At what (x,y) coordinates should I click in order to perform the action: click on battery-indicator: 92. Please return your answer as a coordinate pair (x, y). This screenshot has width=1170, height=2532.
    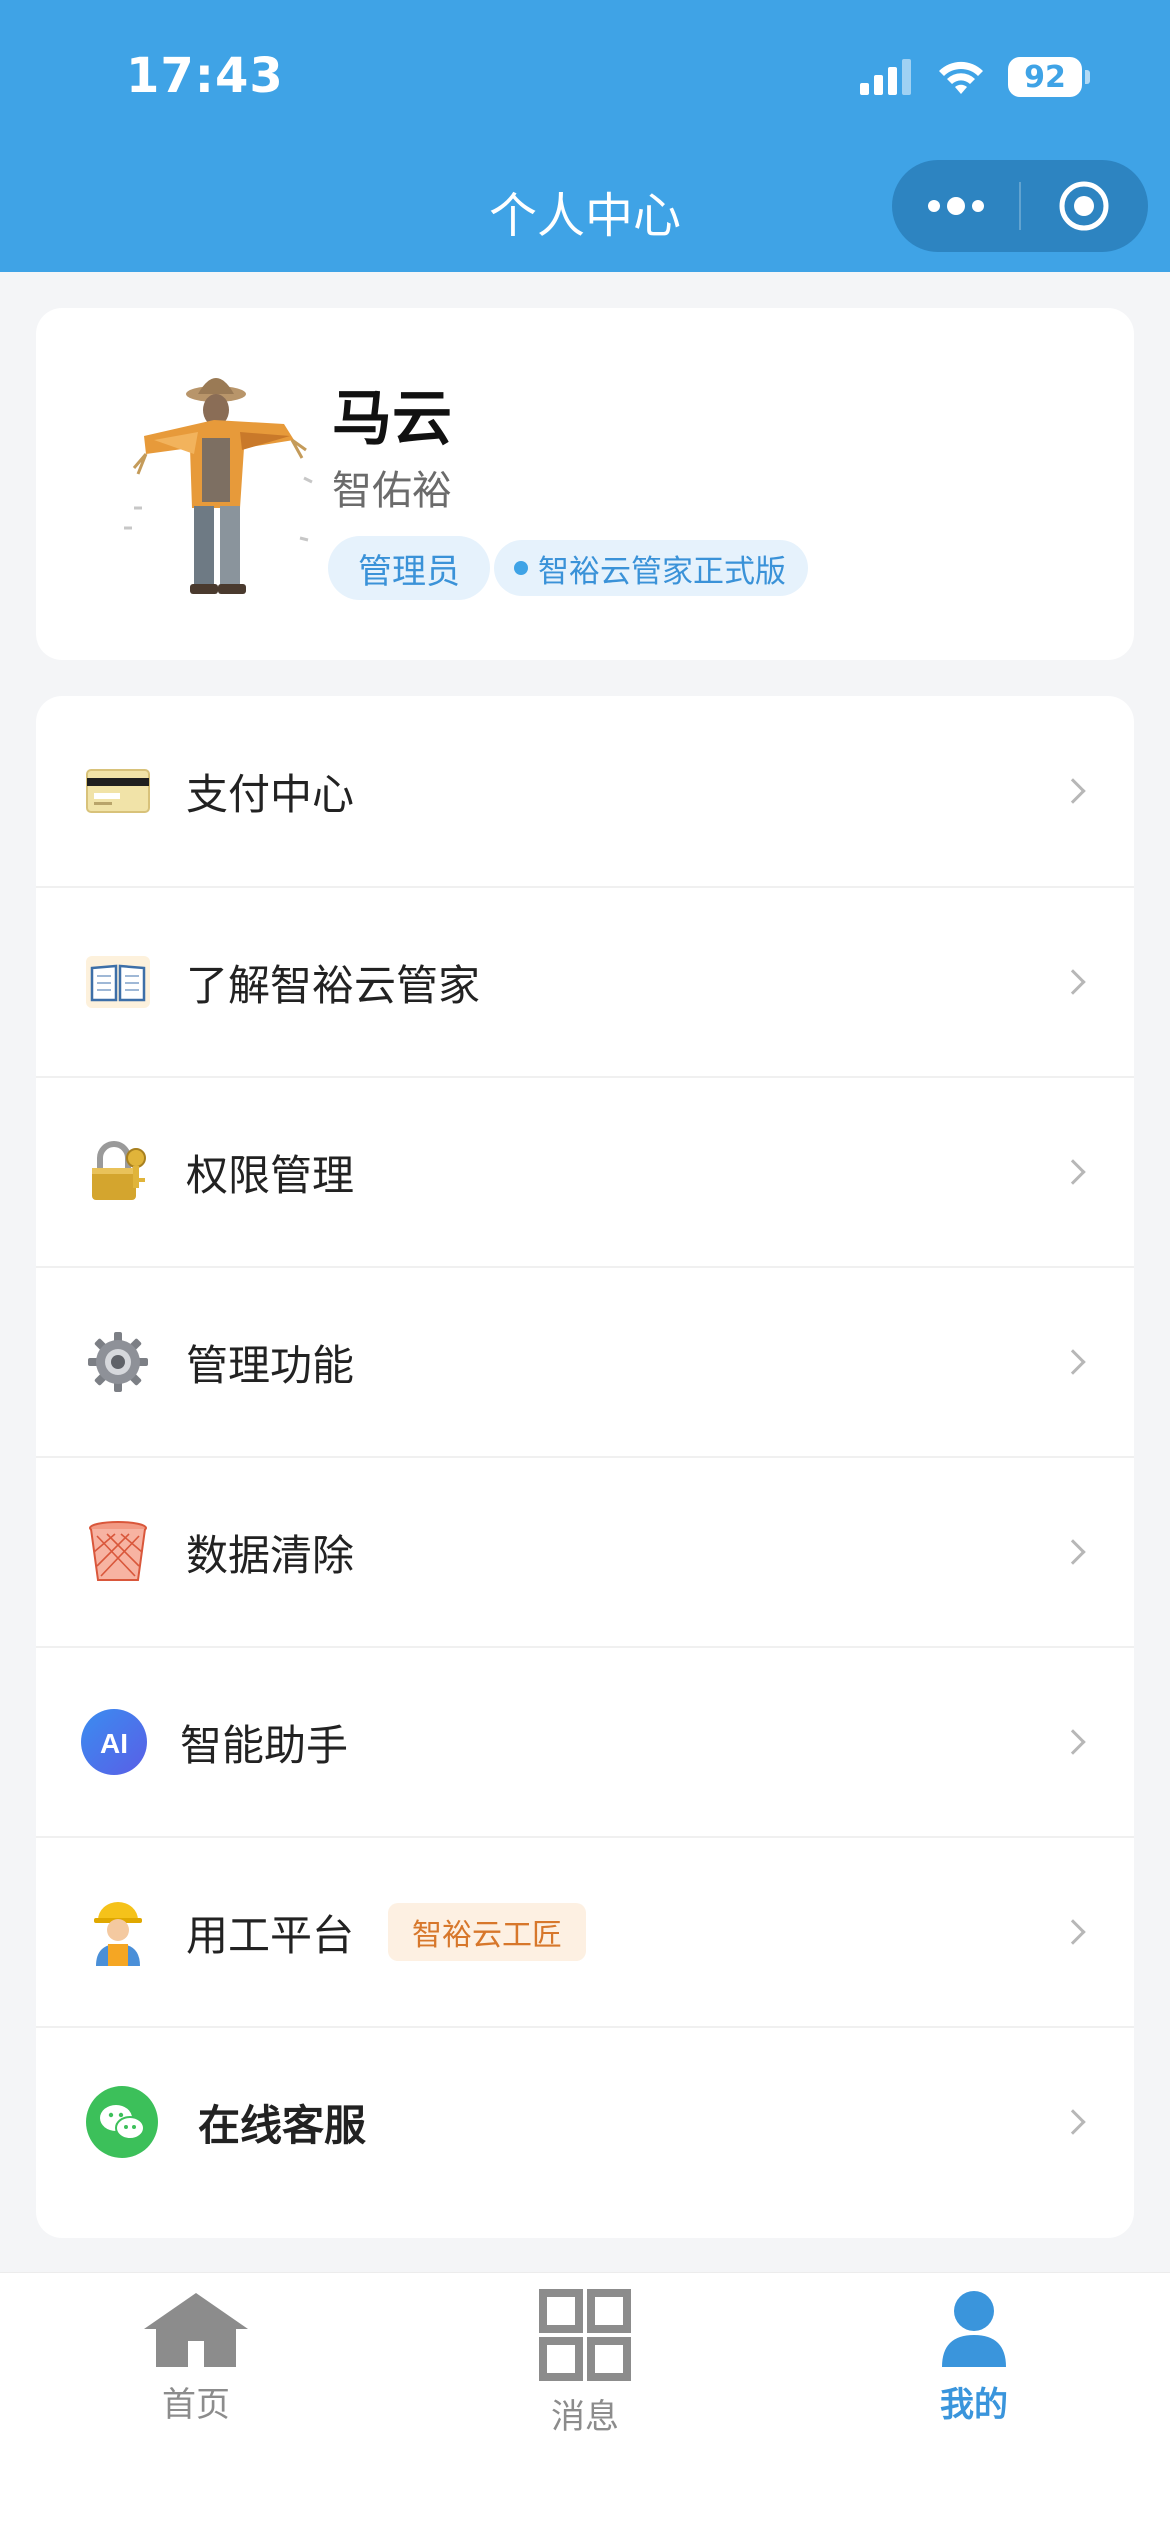
    Looking at the image, I should click on (1049, 77).